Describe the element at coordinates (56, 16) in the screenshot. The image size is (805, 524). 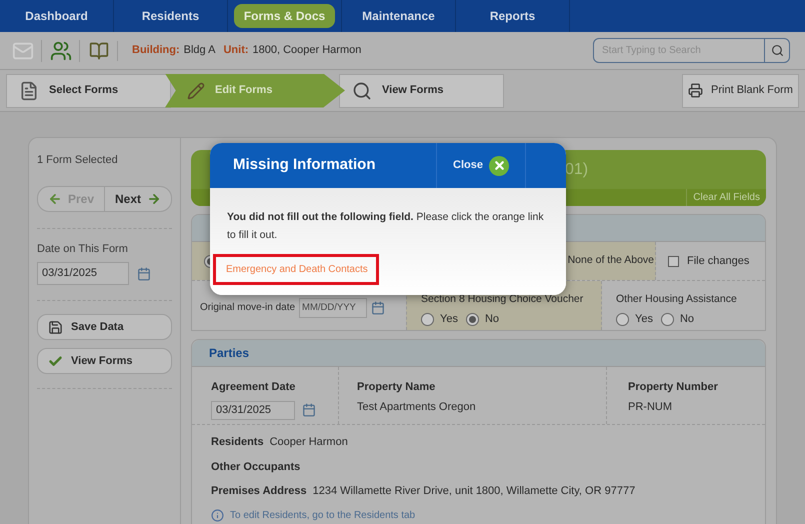
I see `nav-tab: Dashboard` at that location.